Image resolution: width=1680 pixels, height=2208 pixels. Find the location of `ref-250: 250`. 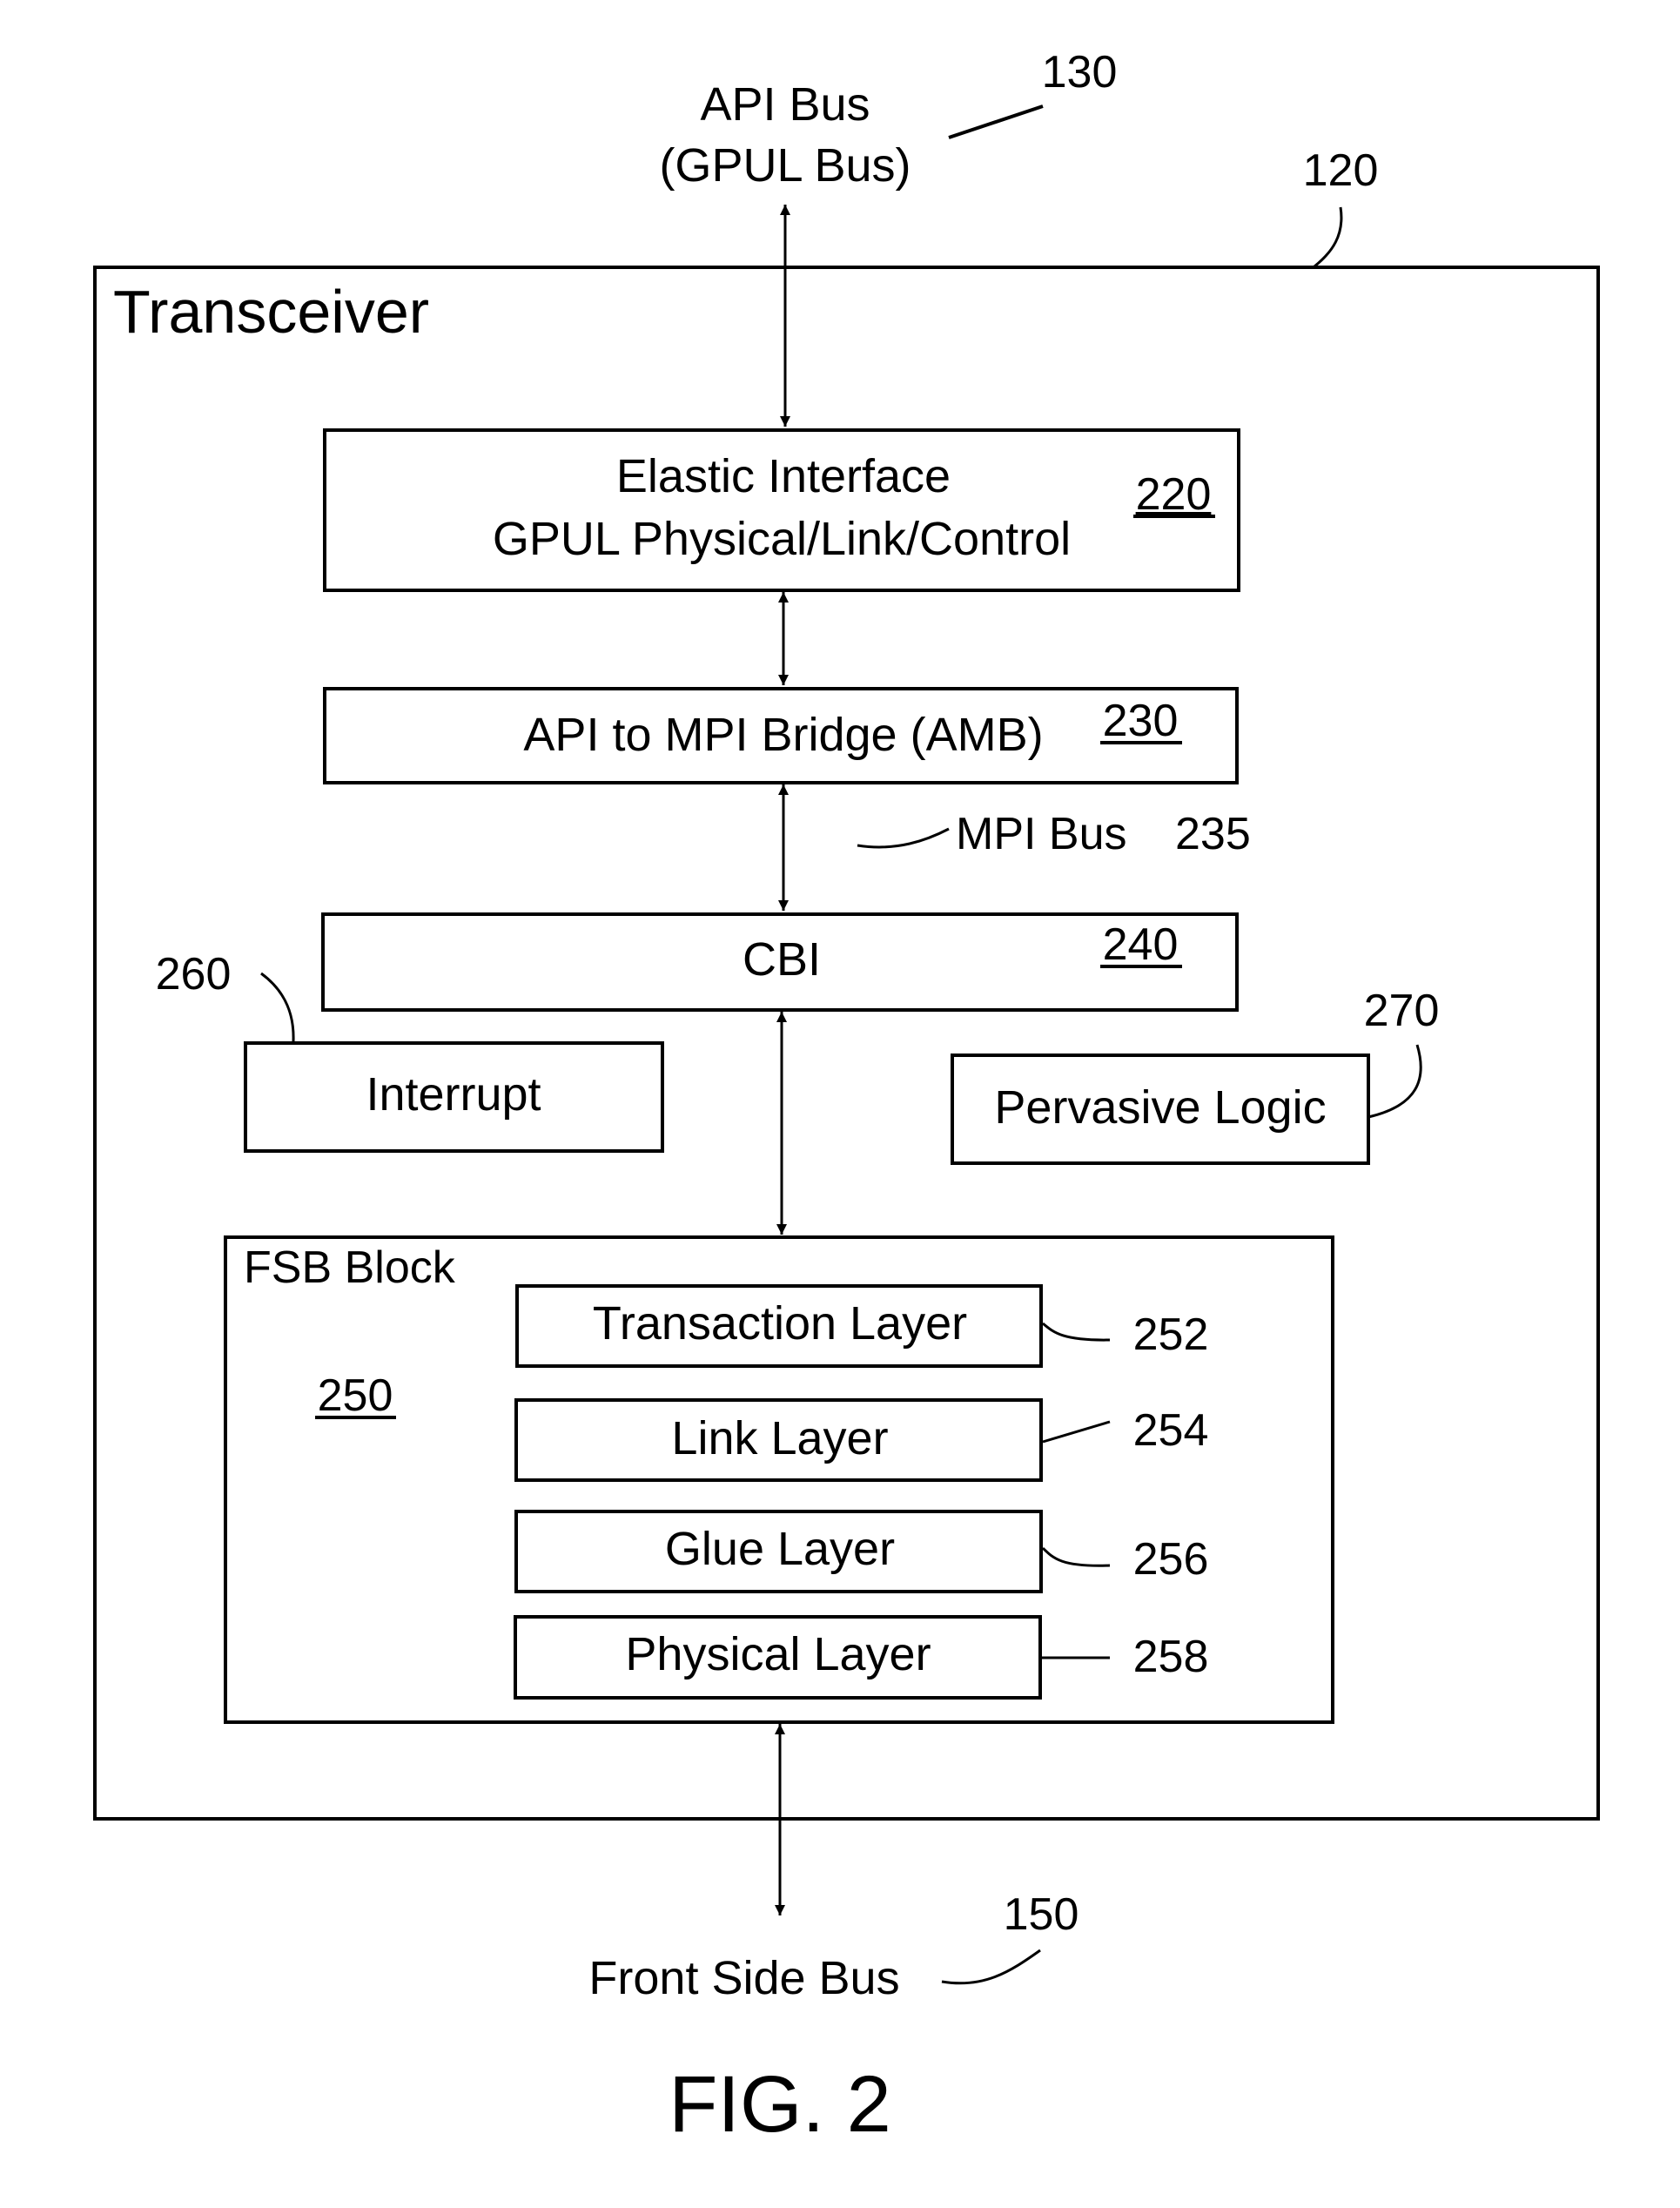

ref-250: 250 is located at coordinates (355, 1395).